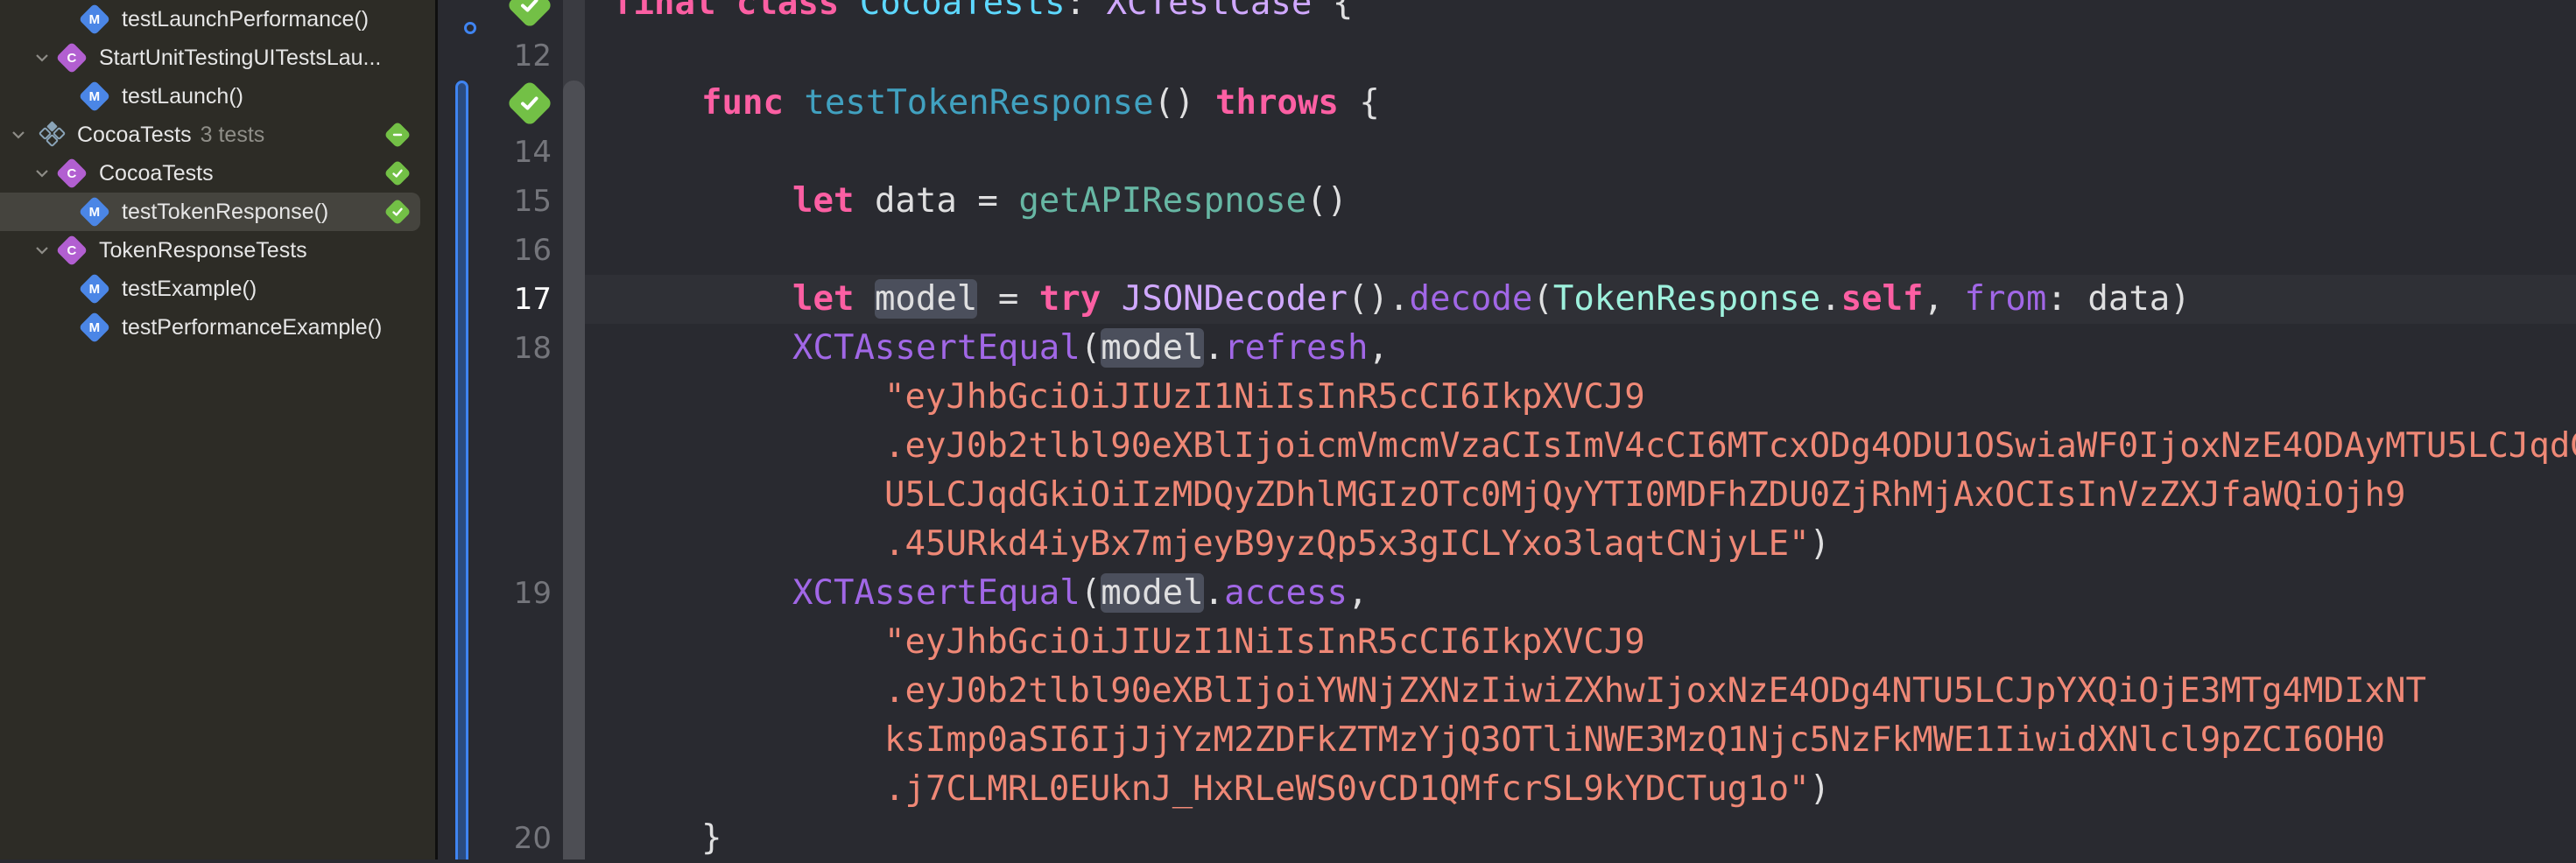 The image size is (2576, 863). I want to click on code-line-13: func testTokenResponse() throws {, so click(1040, 103).